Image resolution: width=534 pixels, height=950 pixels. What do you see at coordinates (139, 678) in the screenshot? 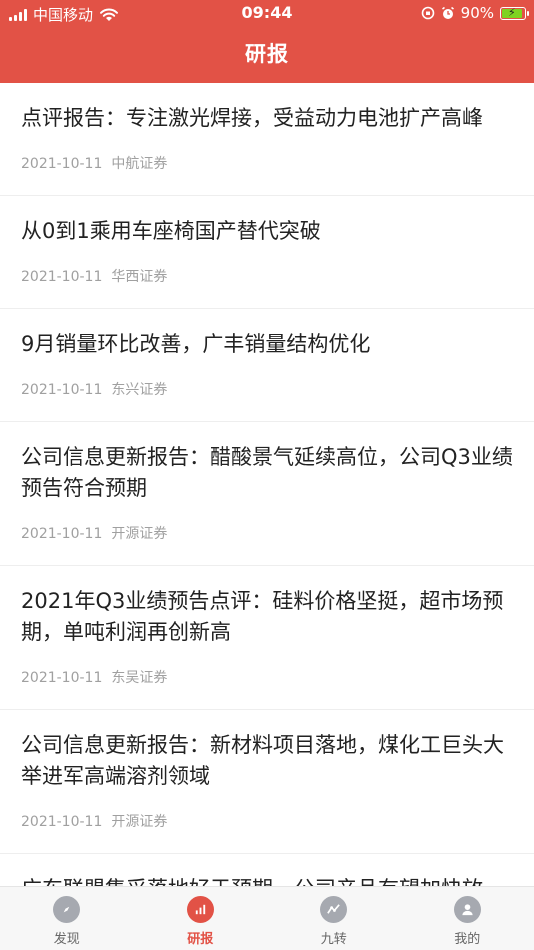
I see `report-source: 东吴证券` at bounding box center [139, 678].